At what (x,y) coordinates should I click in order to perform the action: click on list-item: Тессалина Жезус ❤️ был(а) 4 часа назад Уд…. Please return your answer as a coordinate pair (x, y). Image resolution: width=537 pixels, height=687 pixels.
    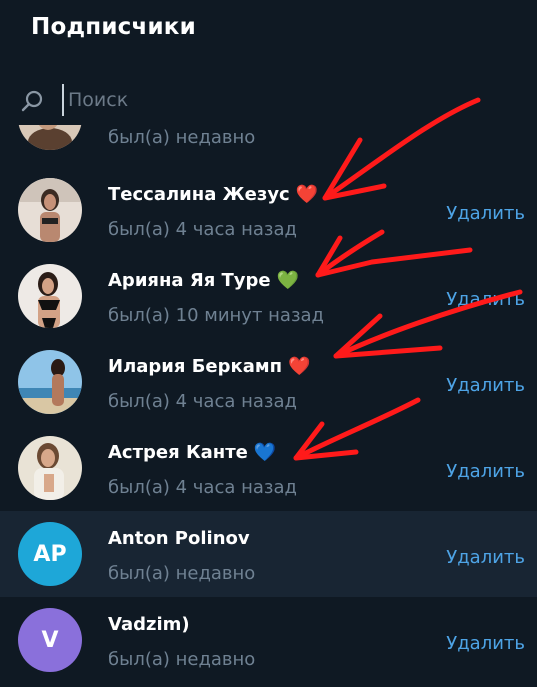
    Looking at the image, I should click on (268, 210).